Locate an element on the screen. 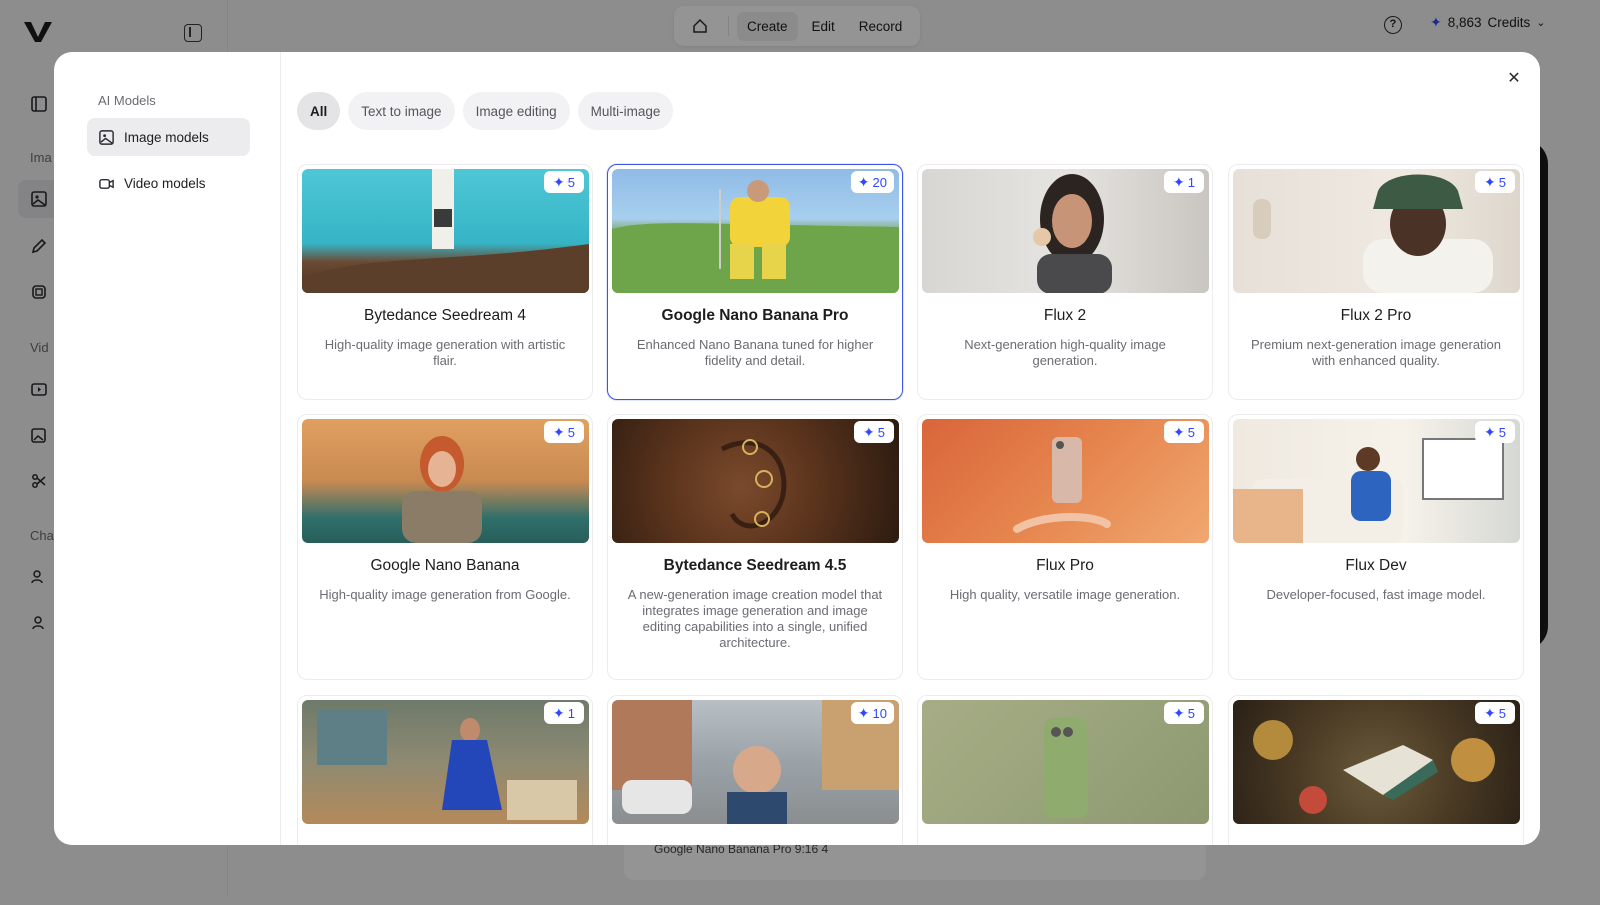 The height and width of the screenshot is (905, 1600). model-title: Google Nano Banana is located at coordinates (445, 565).